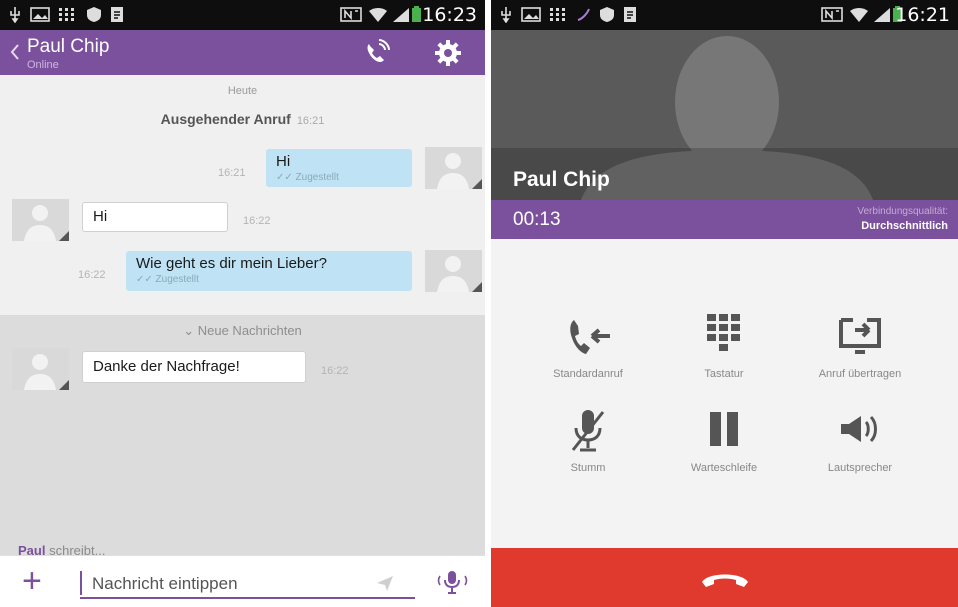 The width and height of the screenshot is (958, 607). I want to click on message-text: Danke der Nachfrage!, so click(166, 366).